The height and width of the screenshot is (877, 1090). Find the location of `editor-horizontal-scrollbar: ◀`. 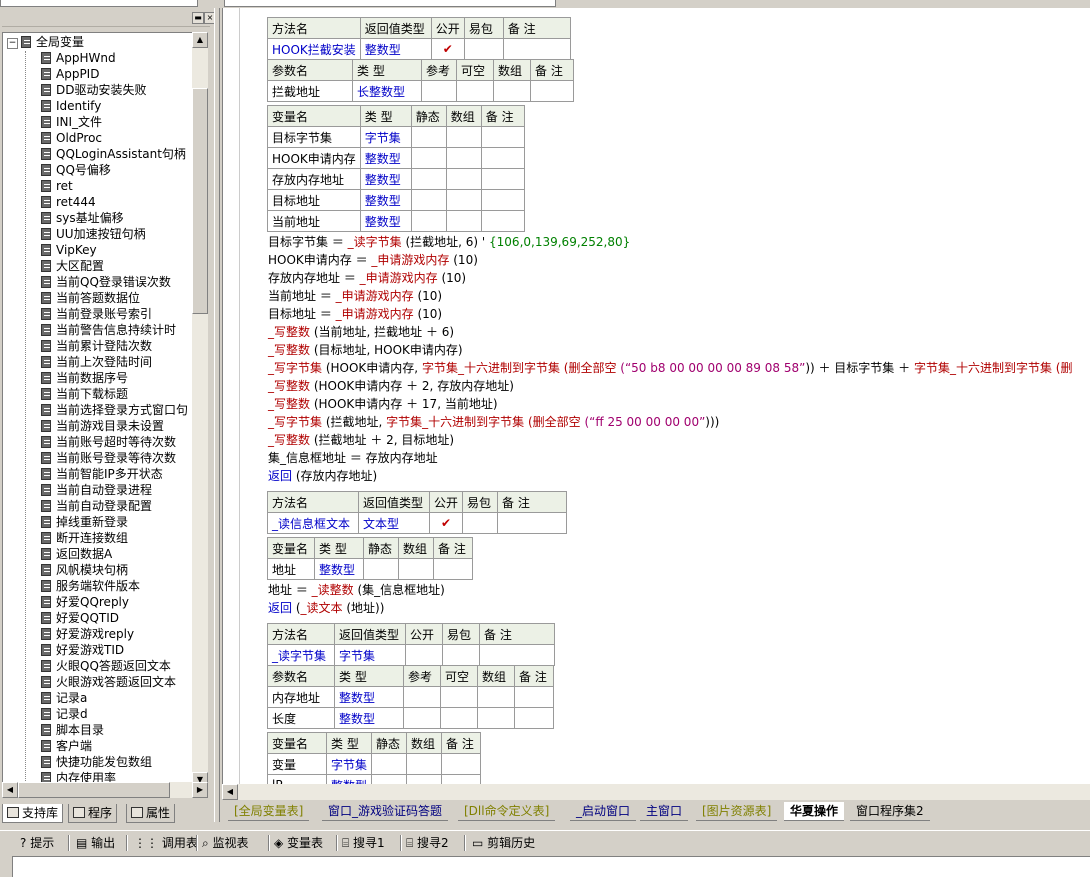

editor-horizontal-scrollbar: ◀ is located at coordinates (656, 792).